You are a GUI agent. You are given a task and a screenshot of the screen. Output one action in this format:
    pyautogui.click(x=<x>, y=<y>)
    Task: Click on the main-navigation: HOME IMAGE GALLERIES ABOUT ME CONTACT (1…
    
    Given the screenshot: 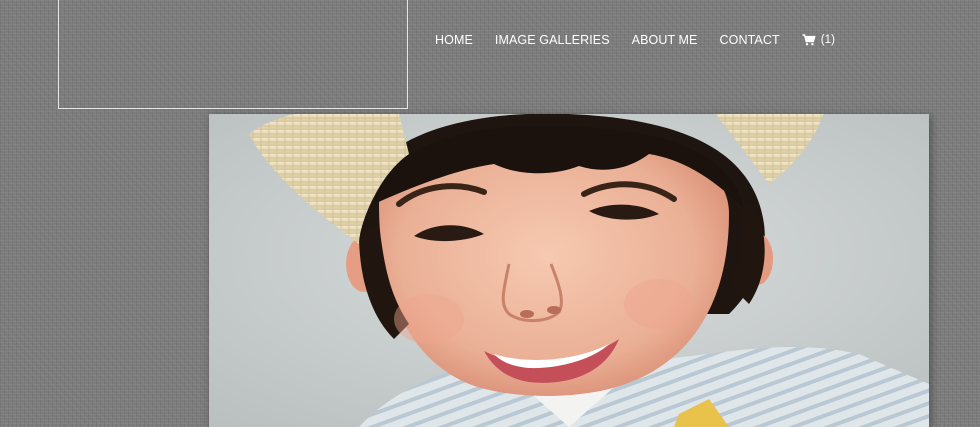 What is the action you would take?
    pyautogui.click(x=635, y=40)
    